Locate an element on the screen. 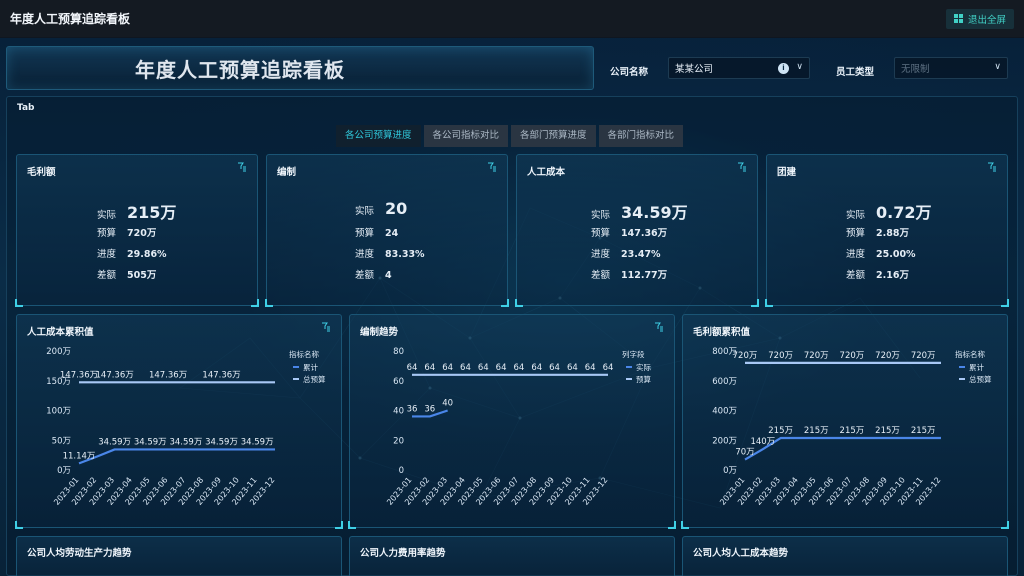 This screenshot has height=576, width=1024. bottom-card-title: 公司人均劳动生产力趋势 is located at coordinates (79, 553).